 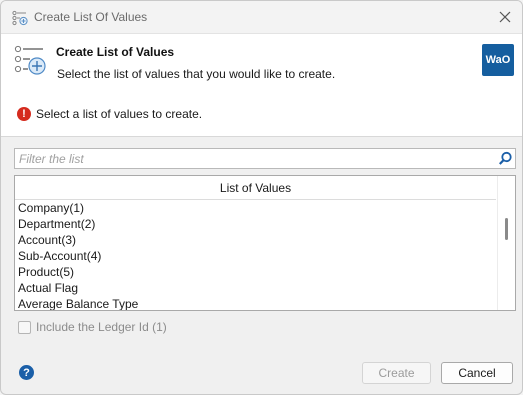 What do you see at coordinates (115, 52) in the screenshot?
I see `header-title: Create List of Values` at bounding box center [115, 52].